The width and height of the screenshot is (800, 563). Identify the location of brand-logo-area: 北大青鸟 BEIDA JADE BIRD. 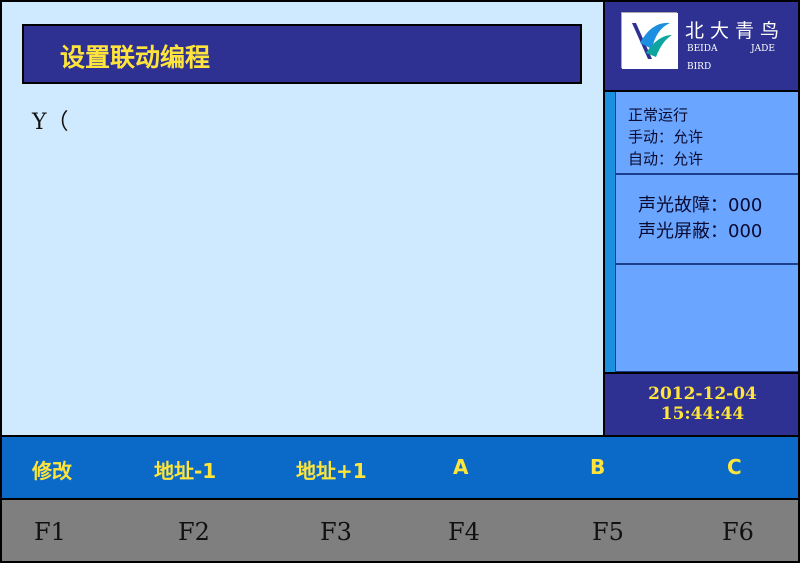
(701, 47).